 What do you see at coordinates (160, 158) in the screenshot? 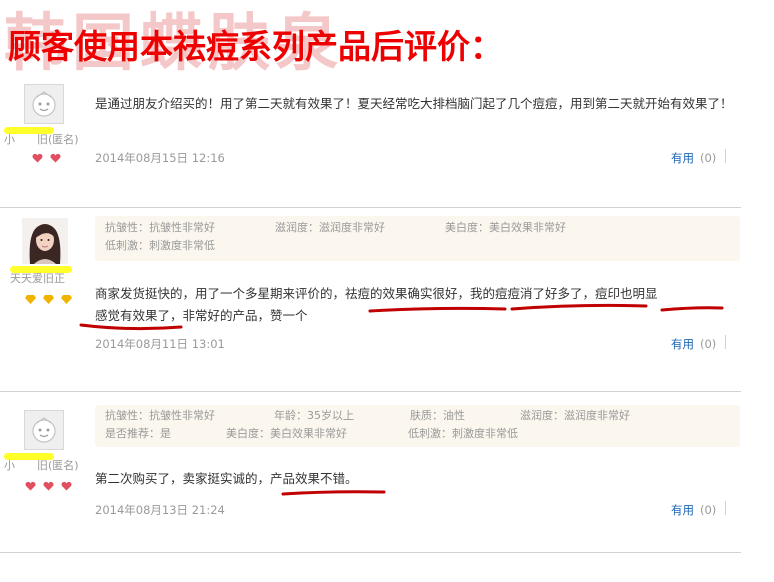
I see `review-date: 2014年08月15日 12:16` at bounding box center [160, 158].